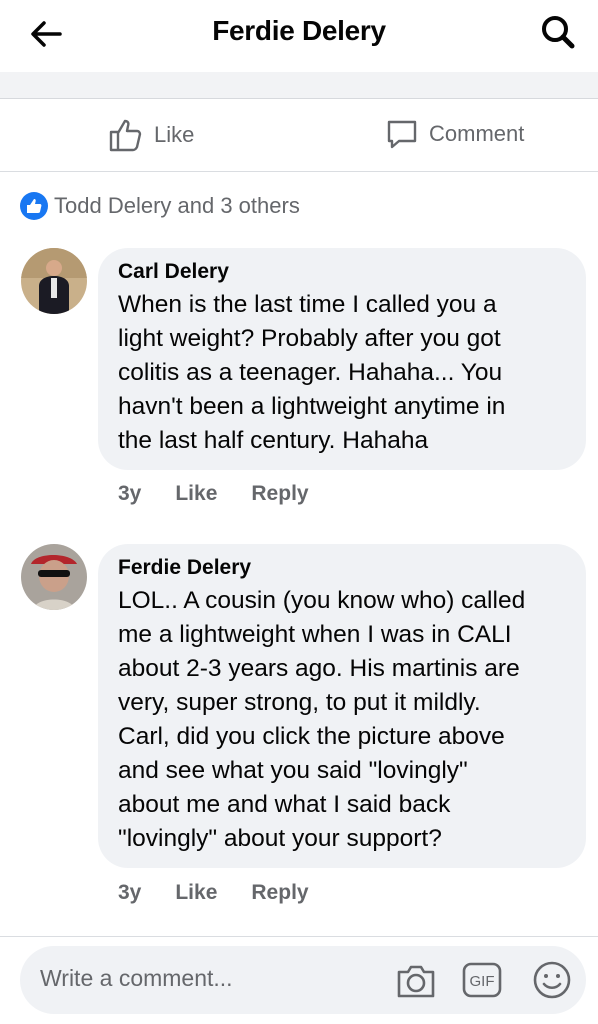 This screenshot has width=598, height=1024. I want to click on comment-label: Comment, so click(477, 133).